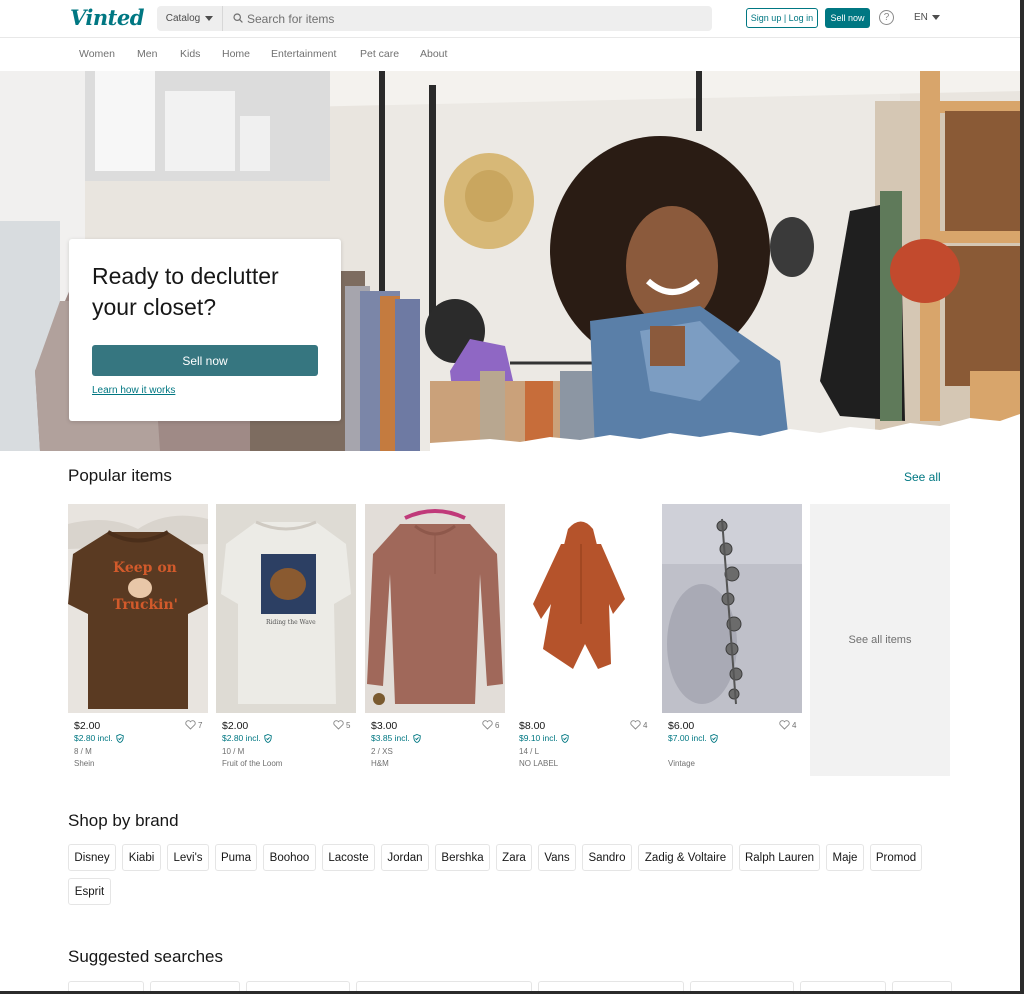  What do you see at coordinates (681, 726) in the screenshot?
I see `item-price: $6.00` at bounding box center [681, 726].